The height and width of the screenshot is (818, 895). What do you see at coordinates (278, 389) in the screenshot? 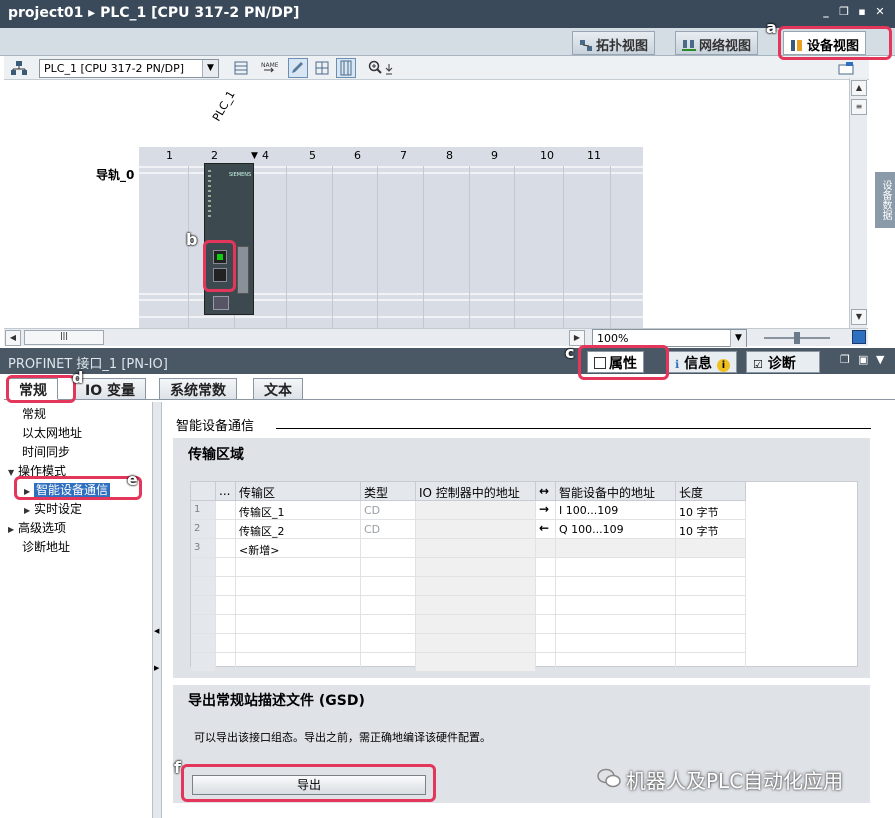
I see `tab-texts: 文本` at bounding box center [278, 389].